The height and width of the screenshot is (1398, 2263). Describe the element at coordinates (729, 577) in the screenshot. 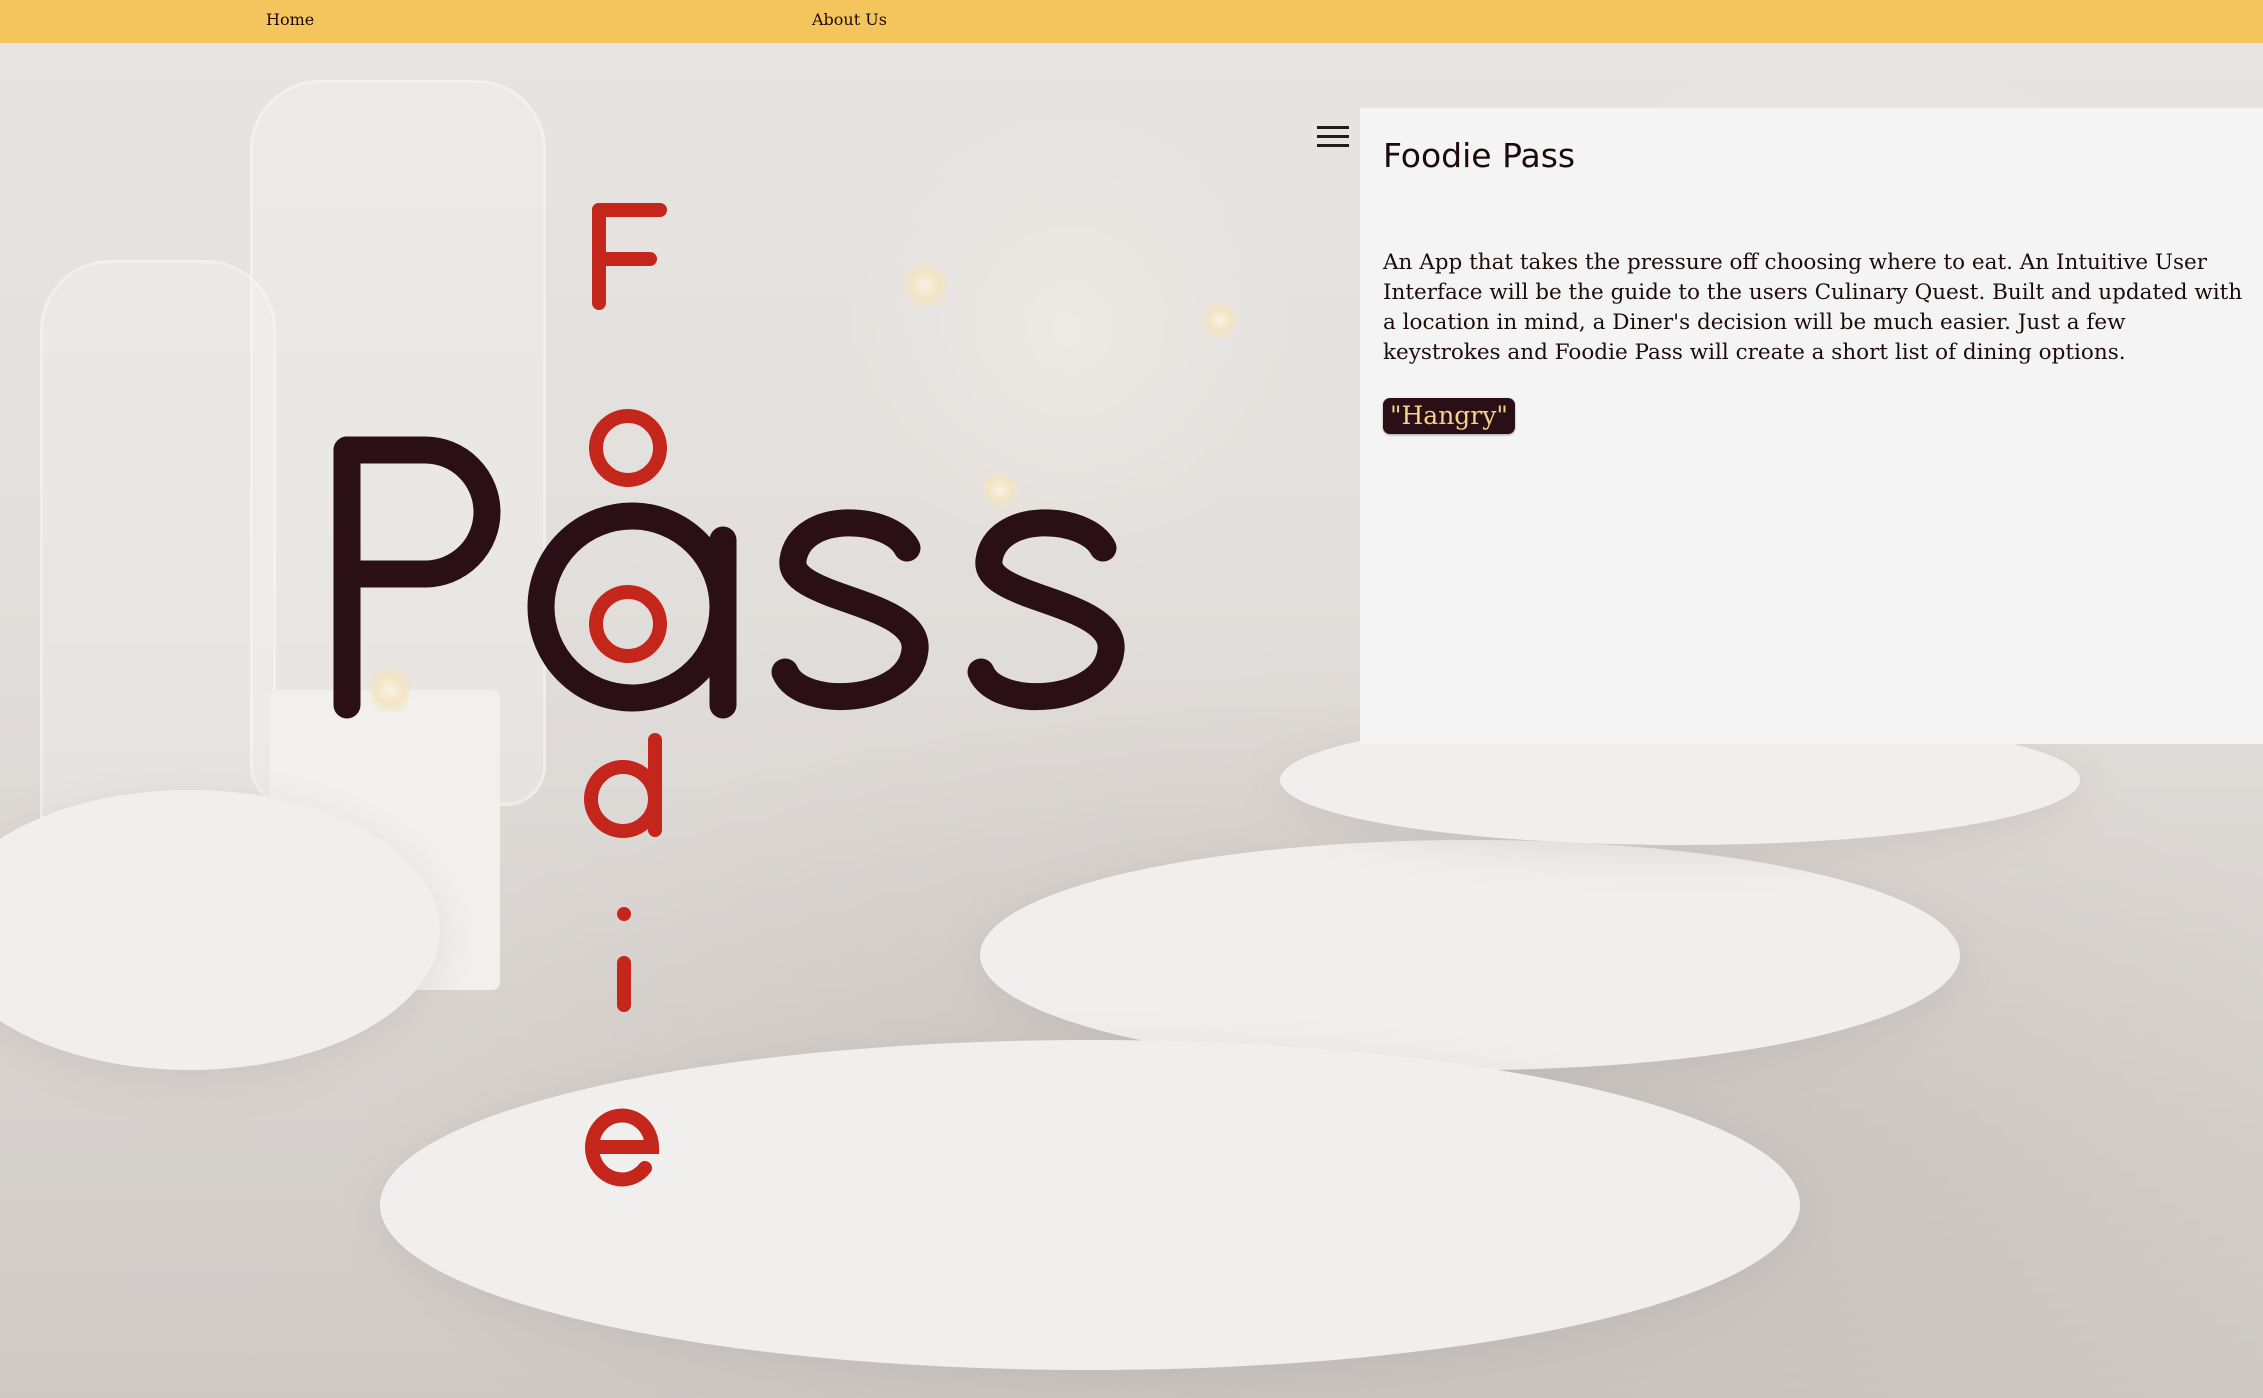

I see `logo-pass-word` at that location.